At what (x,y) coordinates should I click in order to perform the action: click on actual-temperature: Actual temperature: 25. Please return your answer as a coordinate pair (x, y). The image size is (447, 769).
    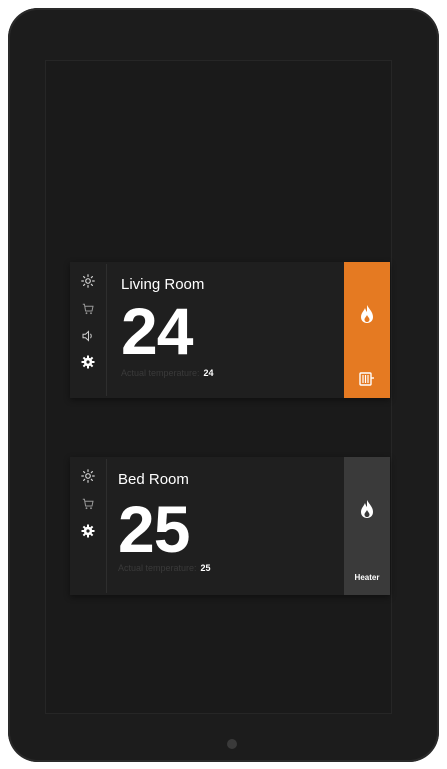
    Looking at the image, I should click on (164, 568).